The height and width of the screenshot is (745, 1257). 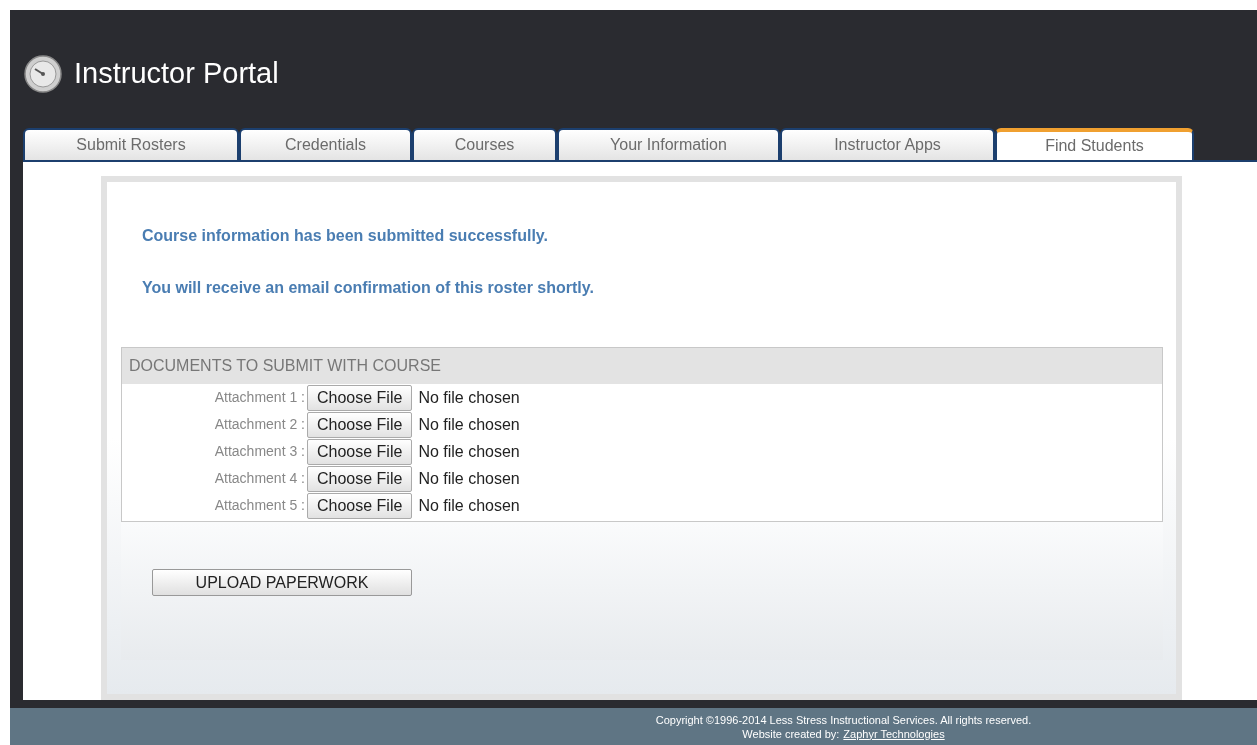 I want to click on portal-title: Instructor Portal, so click(x=176, y=74).